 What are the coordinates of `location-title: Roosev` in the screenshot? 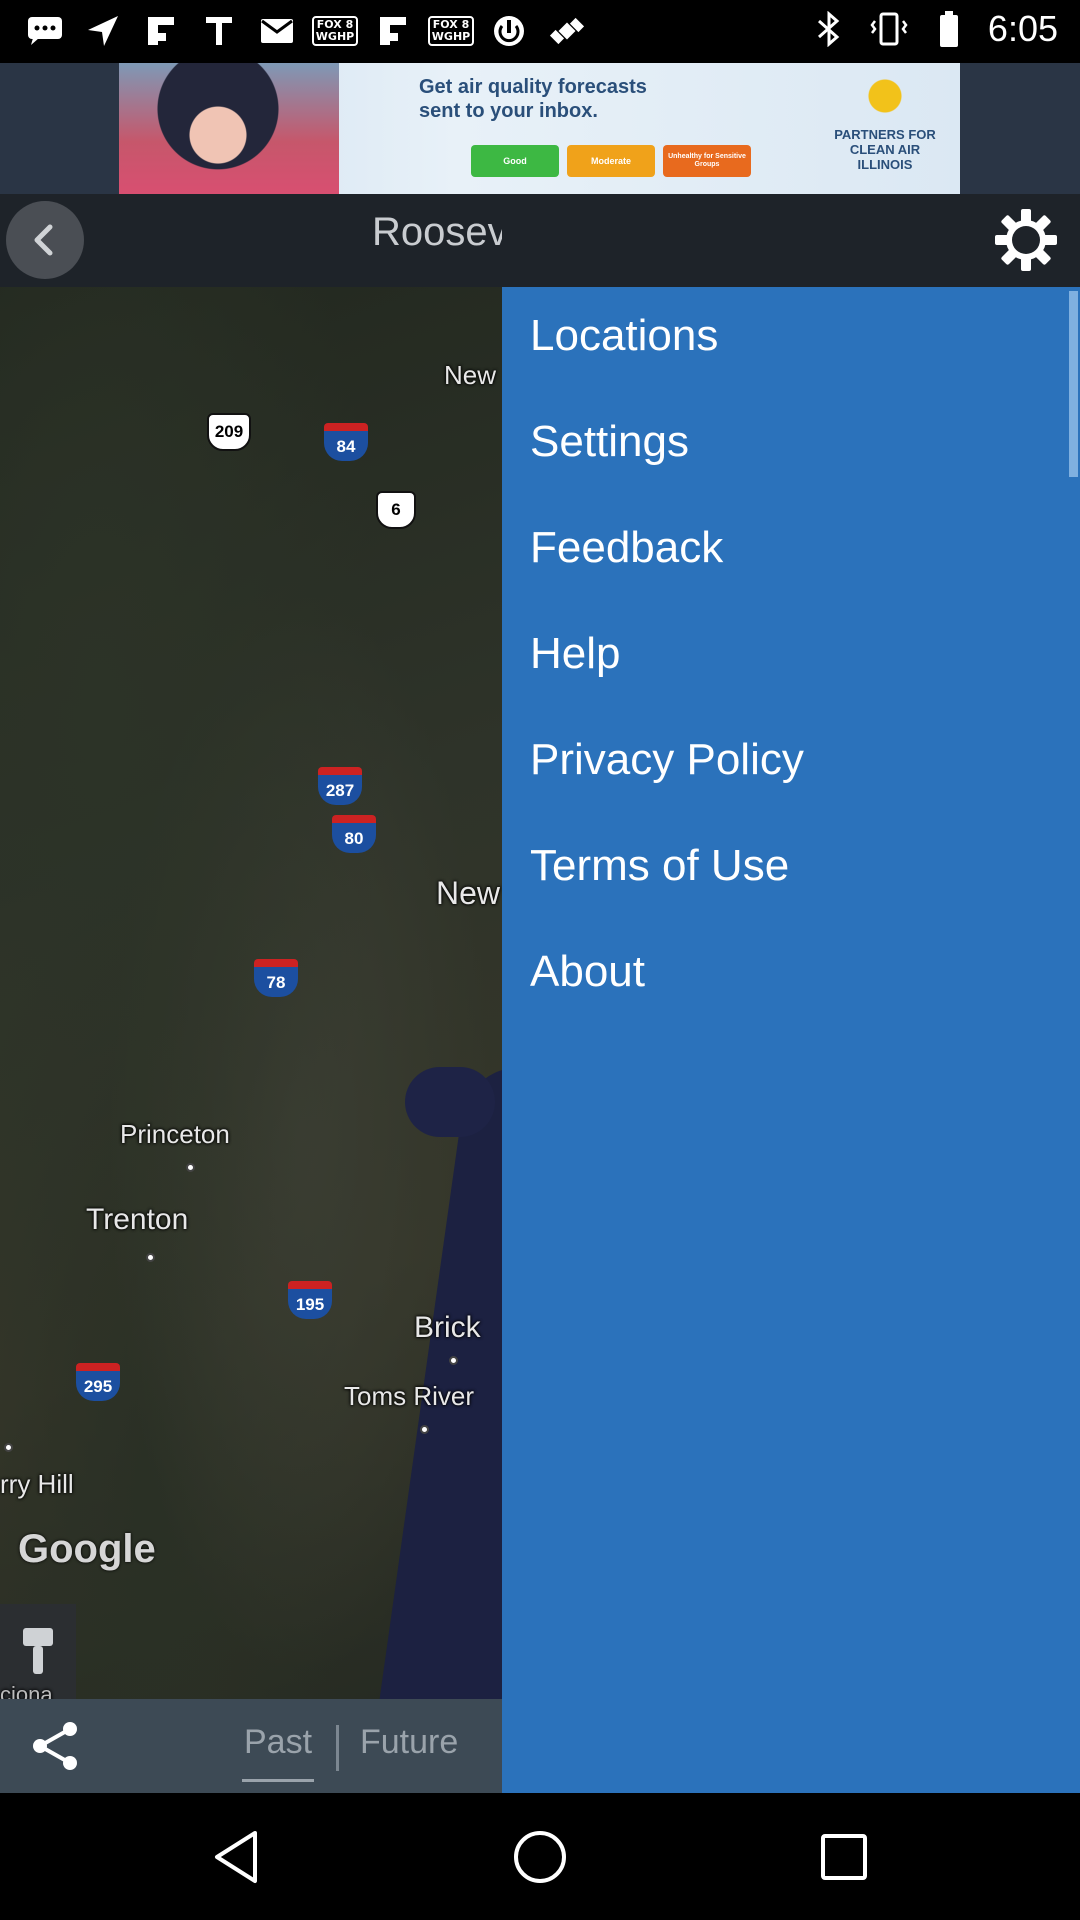 It's located at (437, 232).